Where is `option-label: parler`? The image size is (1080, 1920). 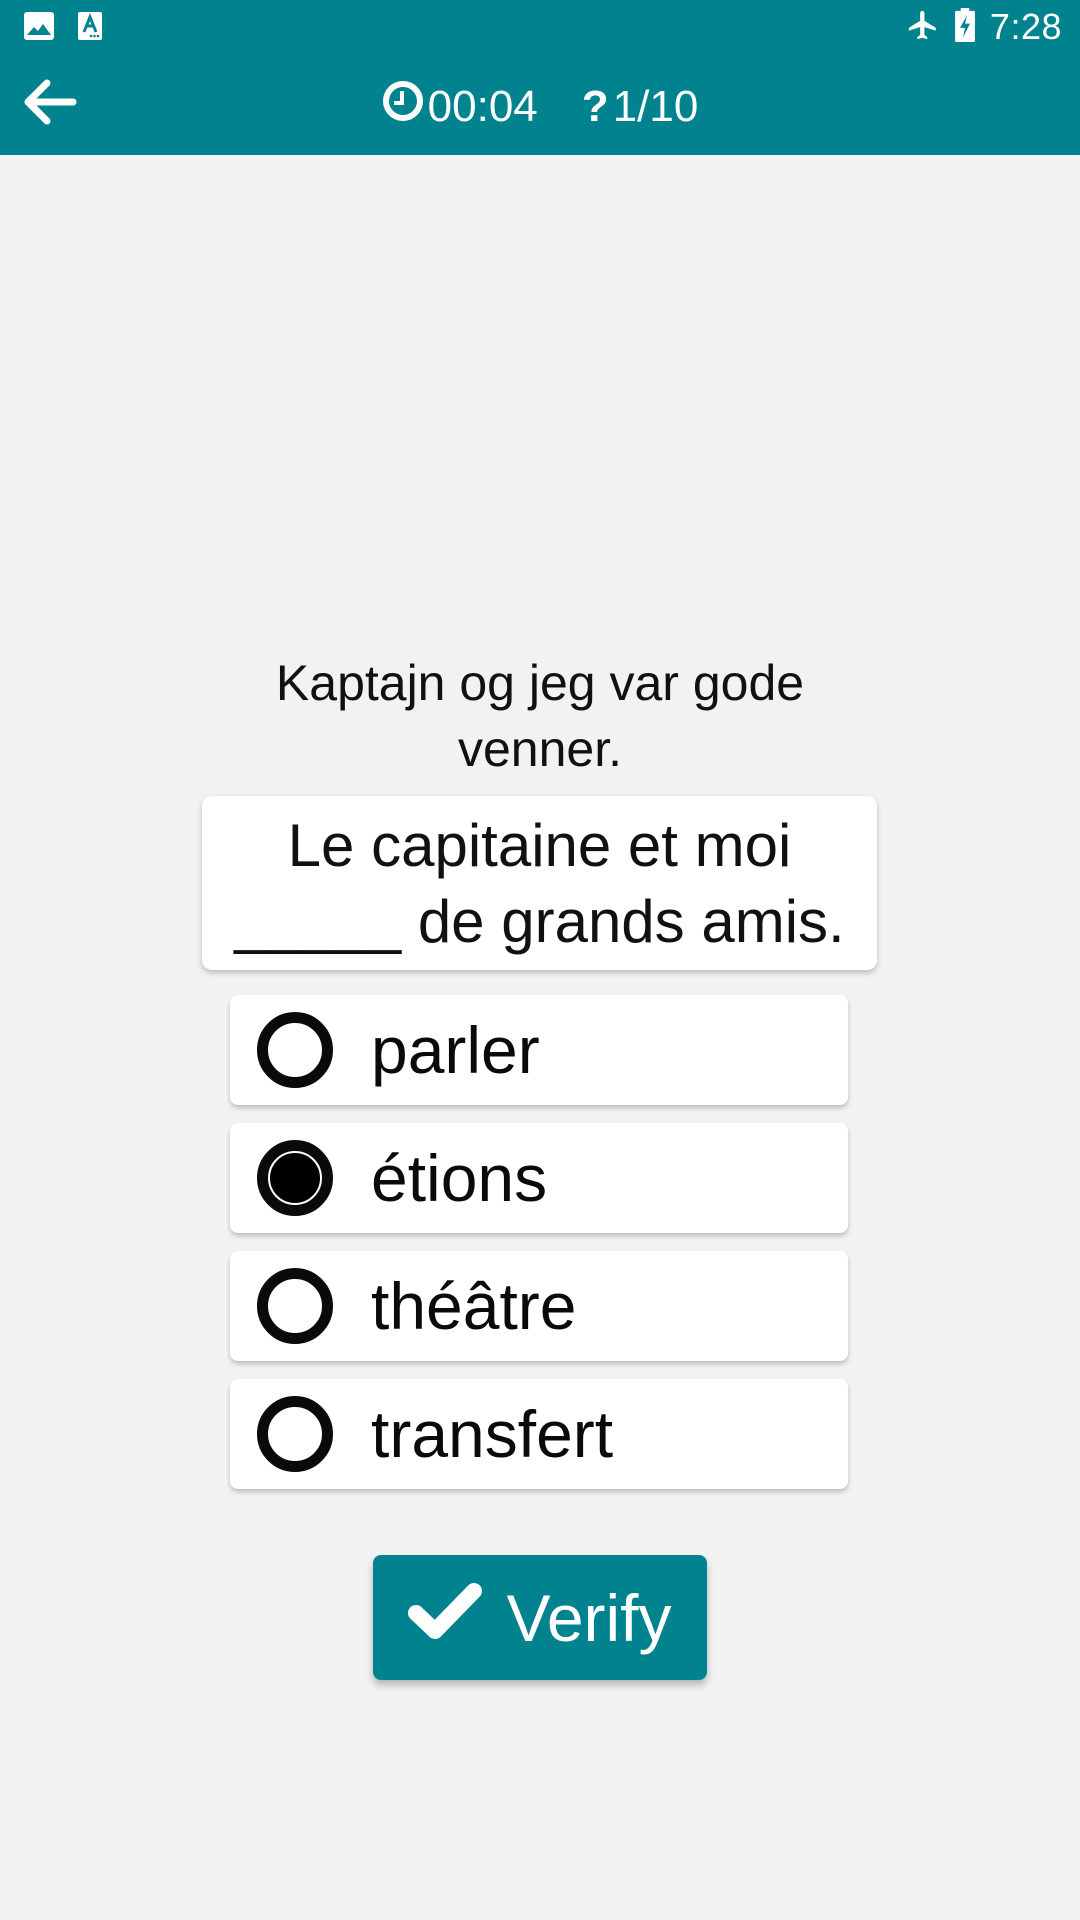
option-label: parler is located at coordinates (455, 1050).